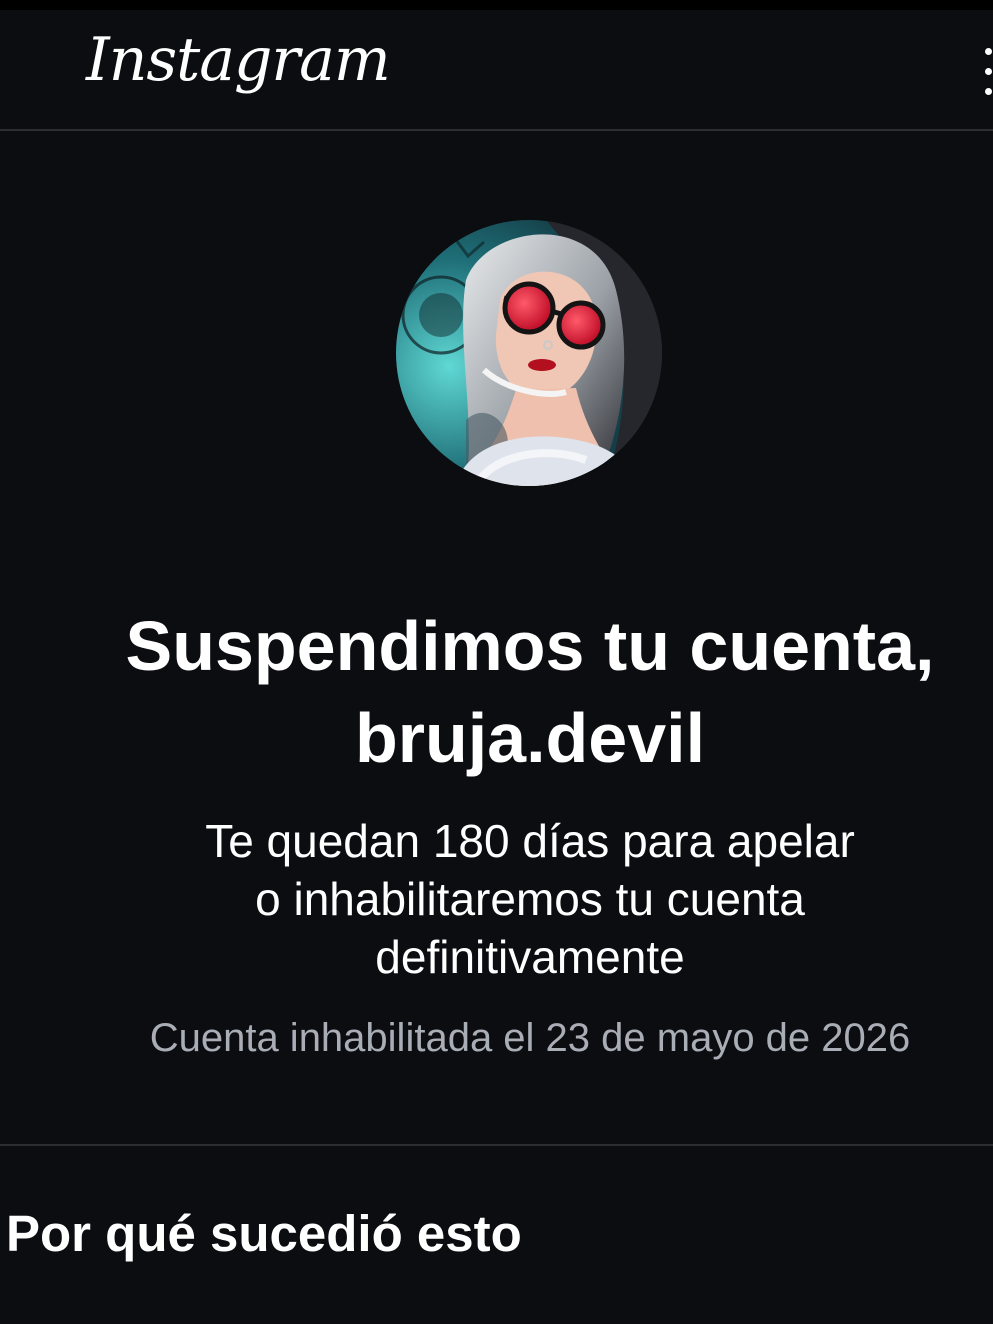 The height and width of the screenshot is (1324, 993). I want to click on headline-line-1: Suspendimos tu cuenta,, so click(530, 646).